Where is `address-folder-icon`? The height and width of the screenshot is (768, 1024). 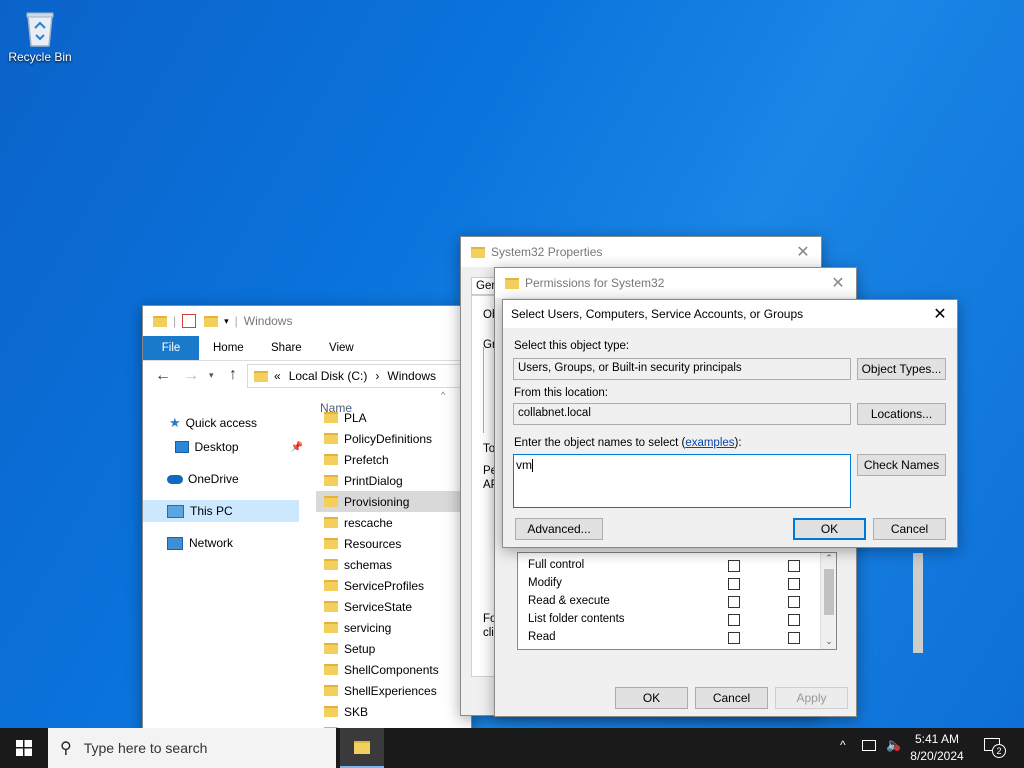 address-folder-icon is located at coordinates (261, 376).